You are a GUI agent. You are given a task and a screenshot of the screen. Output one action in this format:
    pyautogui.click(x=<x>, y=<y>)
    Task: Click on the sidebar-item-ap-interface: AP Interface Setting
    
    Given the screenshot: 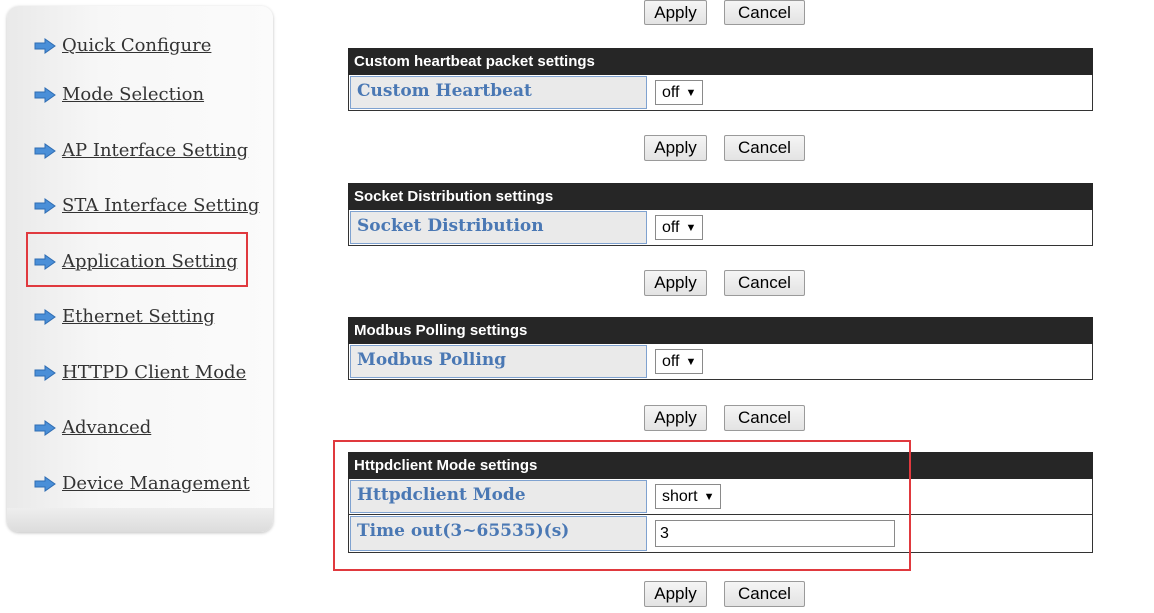 What is the action you would take?
    pyautogui.click(x=141, y=150)
    